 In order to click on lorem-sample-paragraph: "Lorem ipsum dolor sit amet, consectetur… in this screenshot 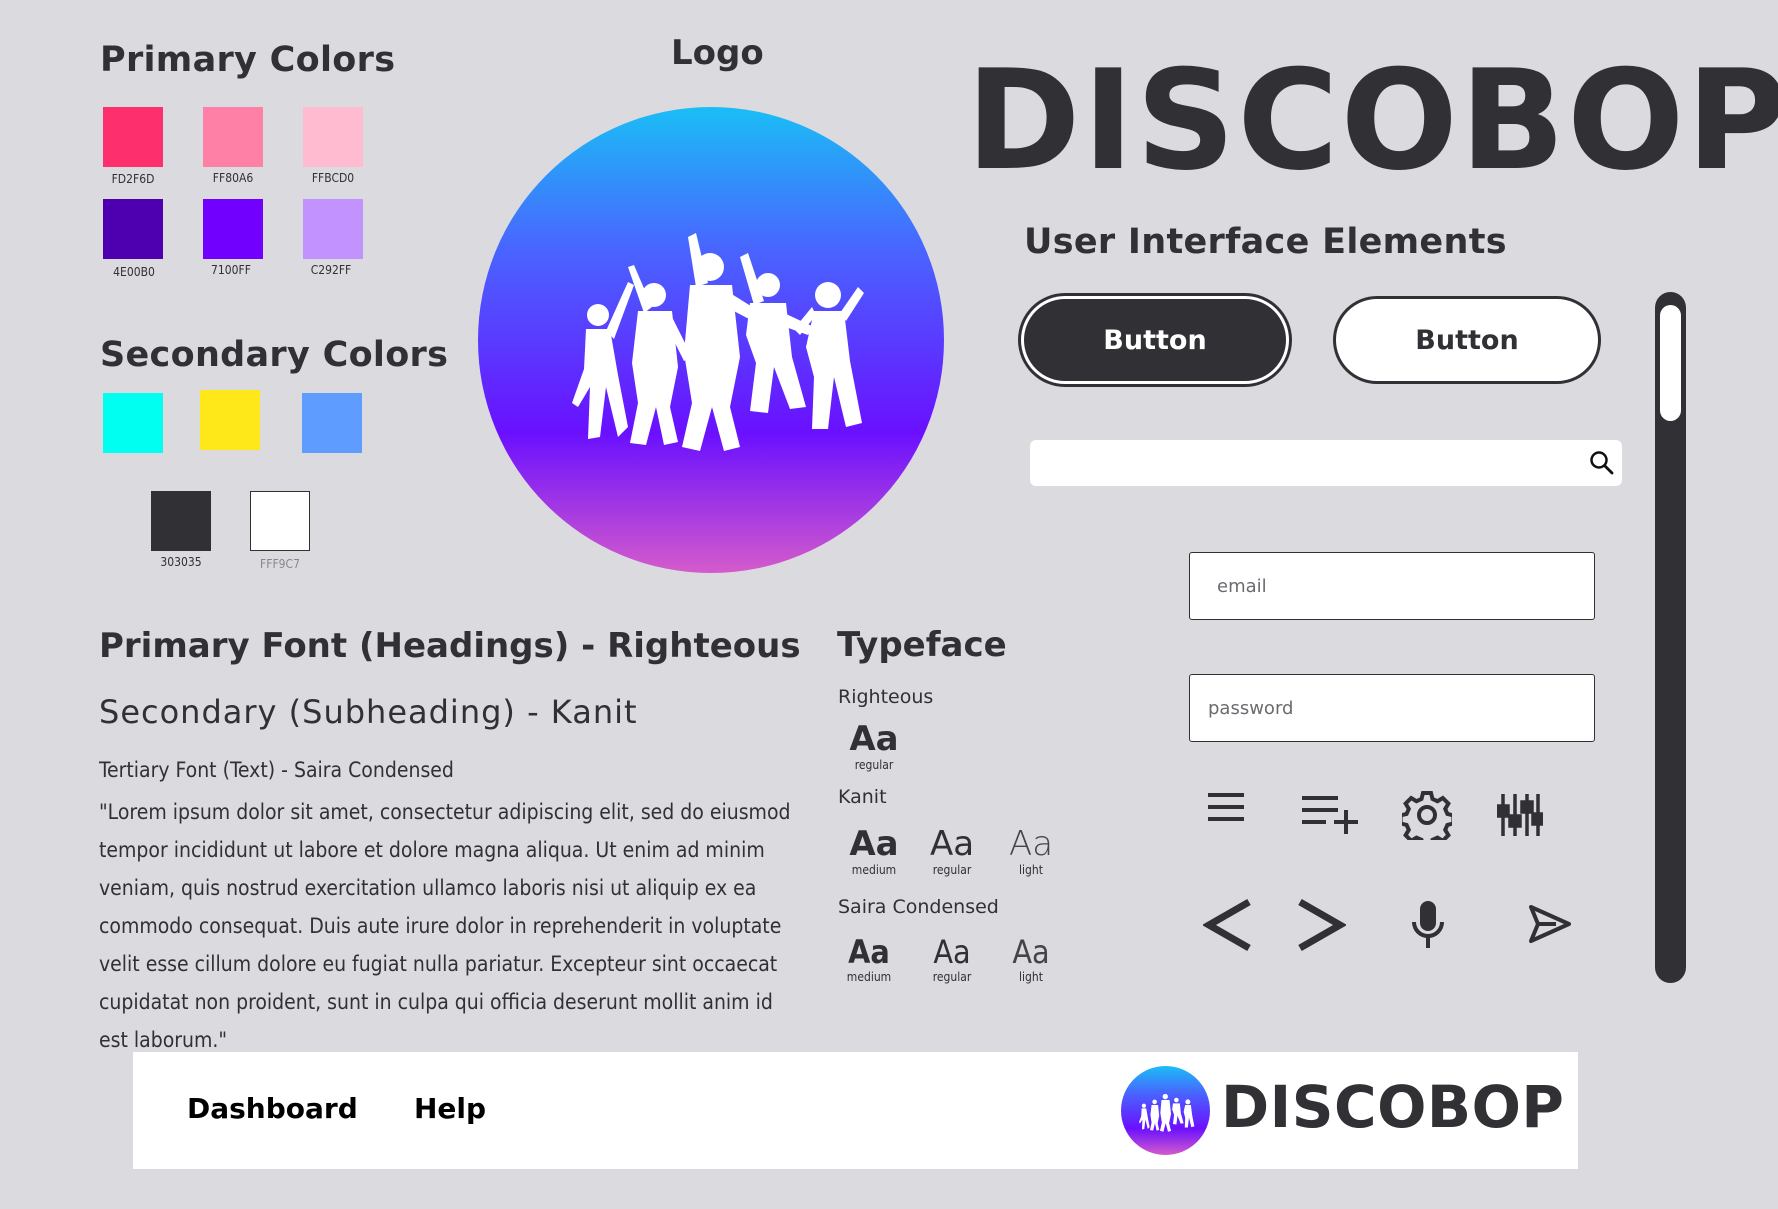, I will do `click(445, 926)`.